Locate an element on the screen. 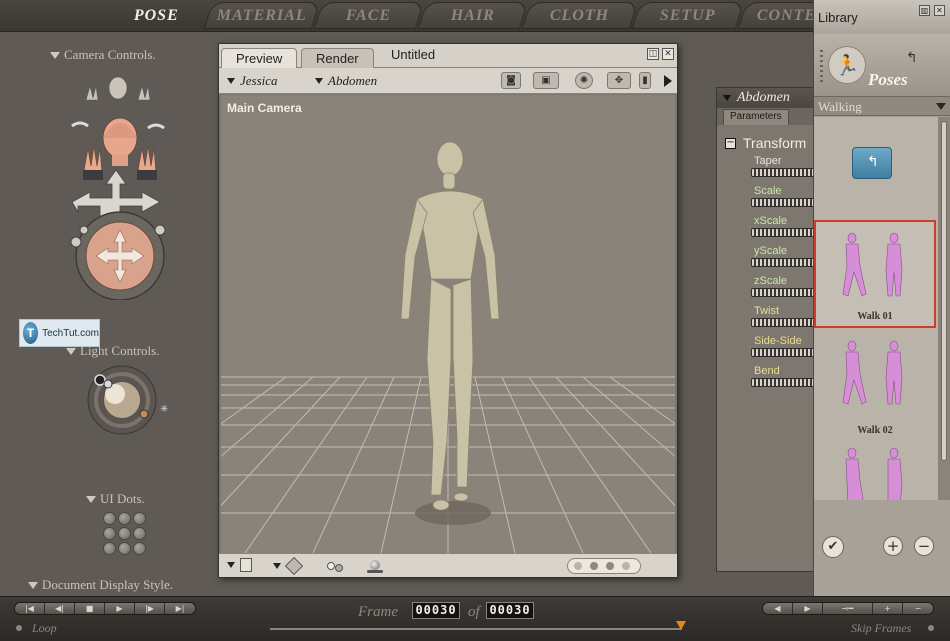 The height and width of the screenshot is (641, 950). ui-dots-header: UI Dots. is located at coordinates (115, 499).